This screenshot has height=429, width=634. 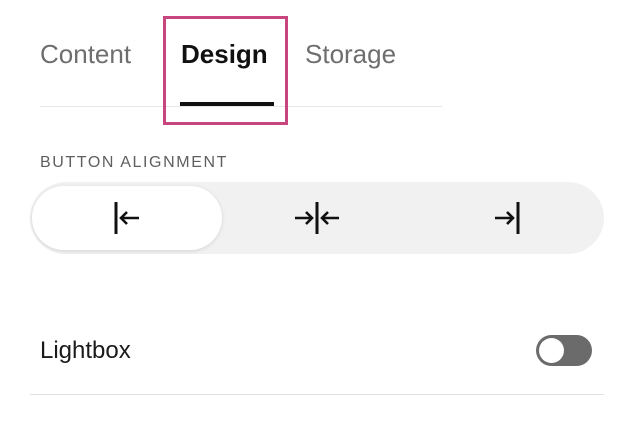 I want to click on toggle-knob, so click(x=551, y=350).